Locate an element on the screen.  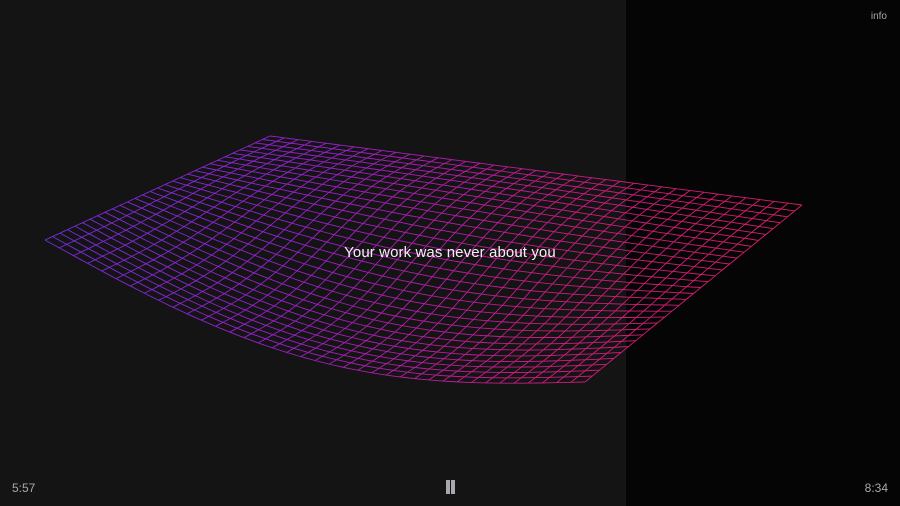
lyric-caption: Your work was never about you is located at coordinates (450, 252).